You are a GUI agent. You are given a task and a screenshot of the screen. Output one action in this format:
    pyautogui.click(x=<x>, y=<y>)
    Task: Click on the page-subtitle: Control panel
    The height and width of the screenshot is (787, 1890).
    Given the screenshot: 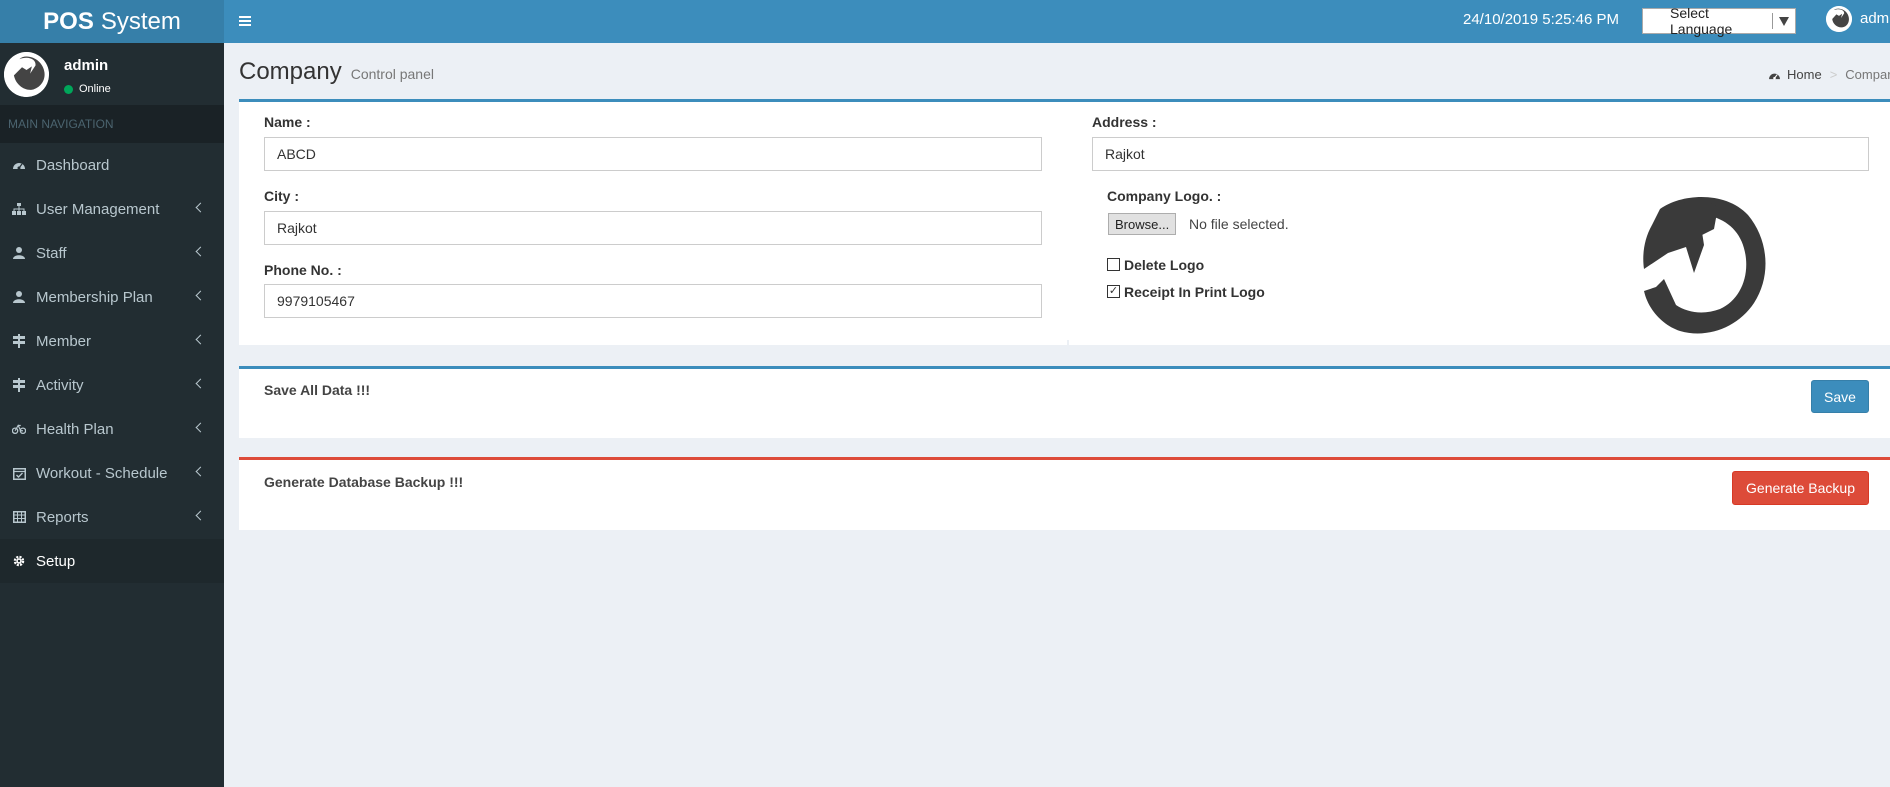 What is the action you would take?
    pyautogui.click(x=392, y=74)
    